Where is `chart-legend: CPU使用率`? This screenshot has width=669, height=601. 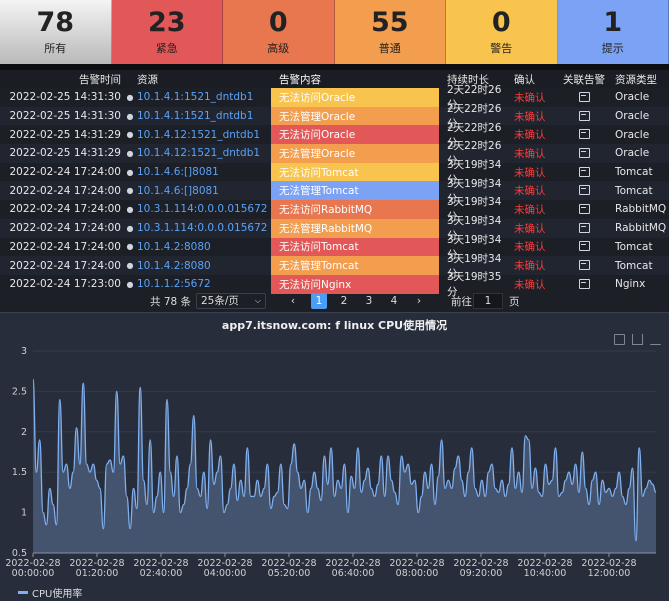
chart-legend: CPU使用率 is located at coordinates (50, 592).